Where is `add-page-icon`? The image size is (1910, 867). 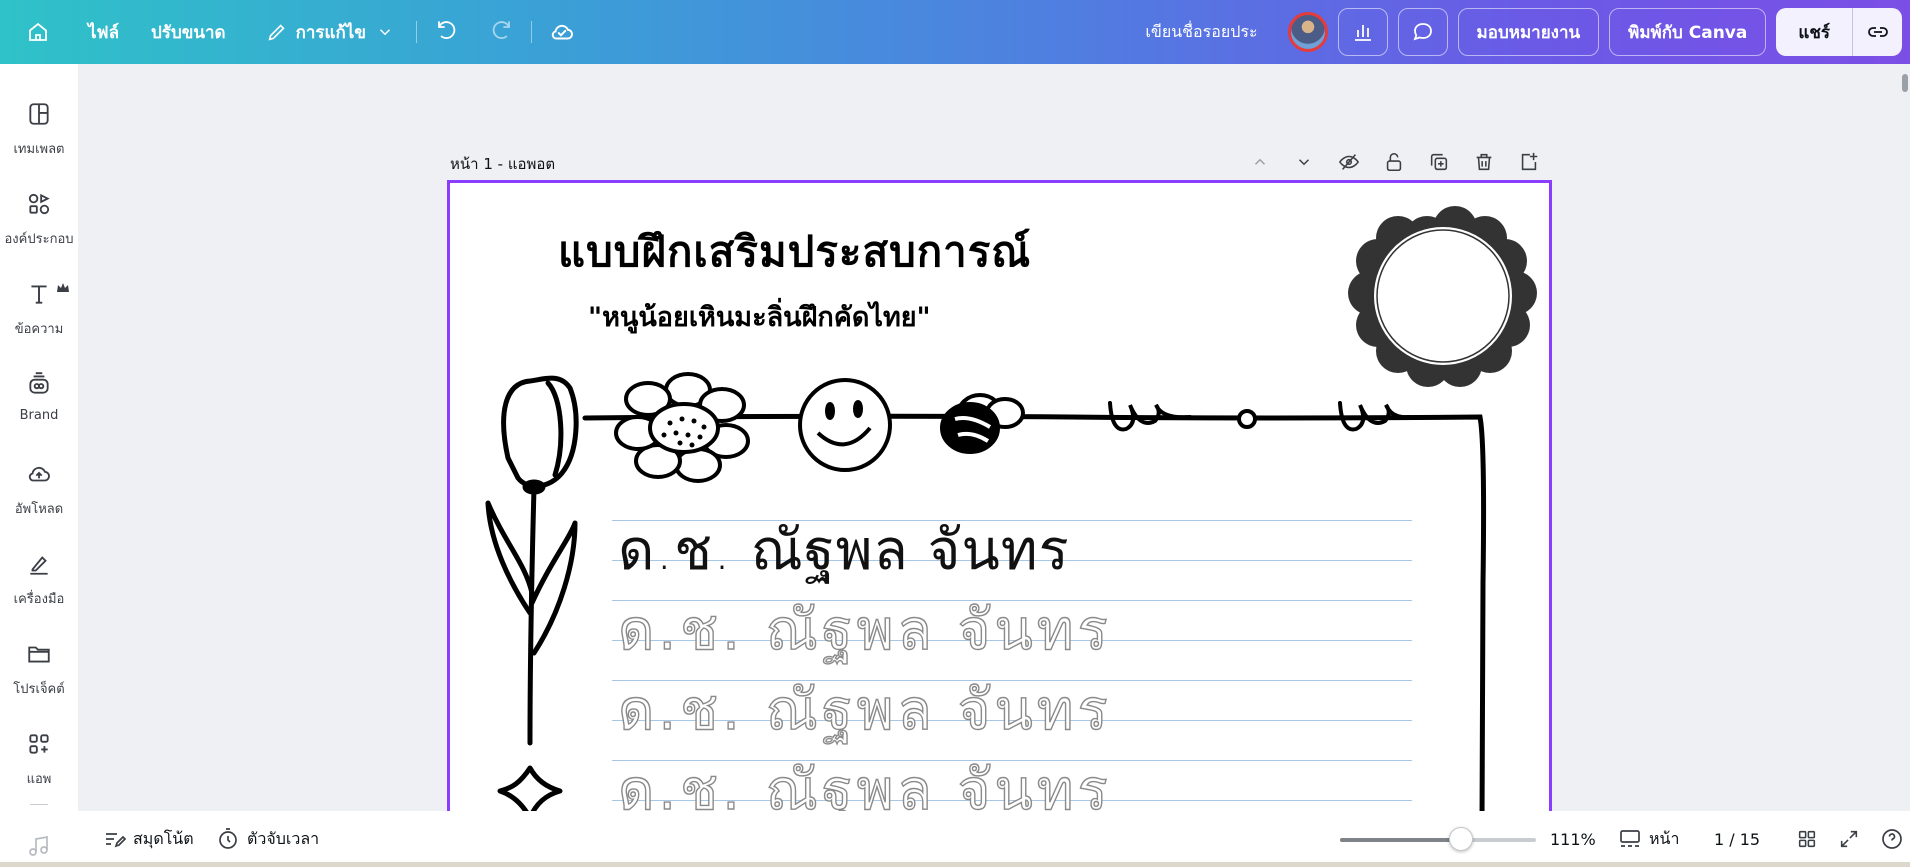
add-page-icon is located at coordinates (1529, 161).